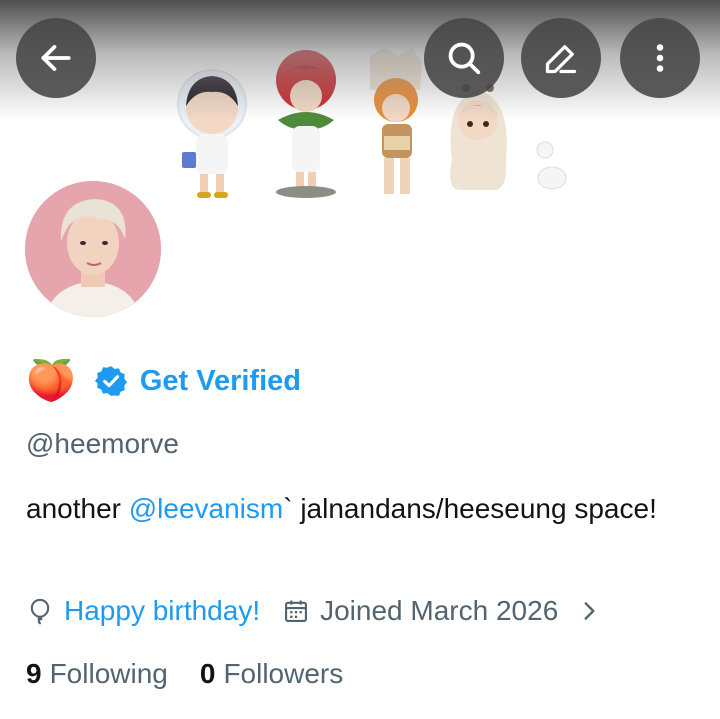 The width and height of the screenshot is (720, 719). I want to click on edit-button, so click(561, 58).